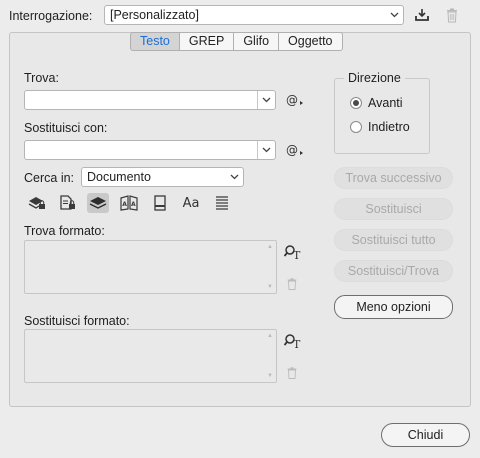 This screenshot has height=458, width=480. I want to click on direction-backward: Indietro, so click(380, 127).